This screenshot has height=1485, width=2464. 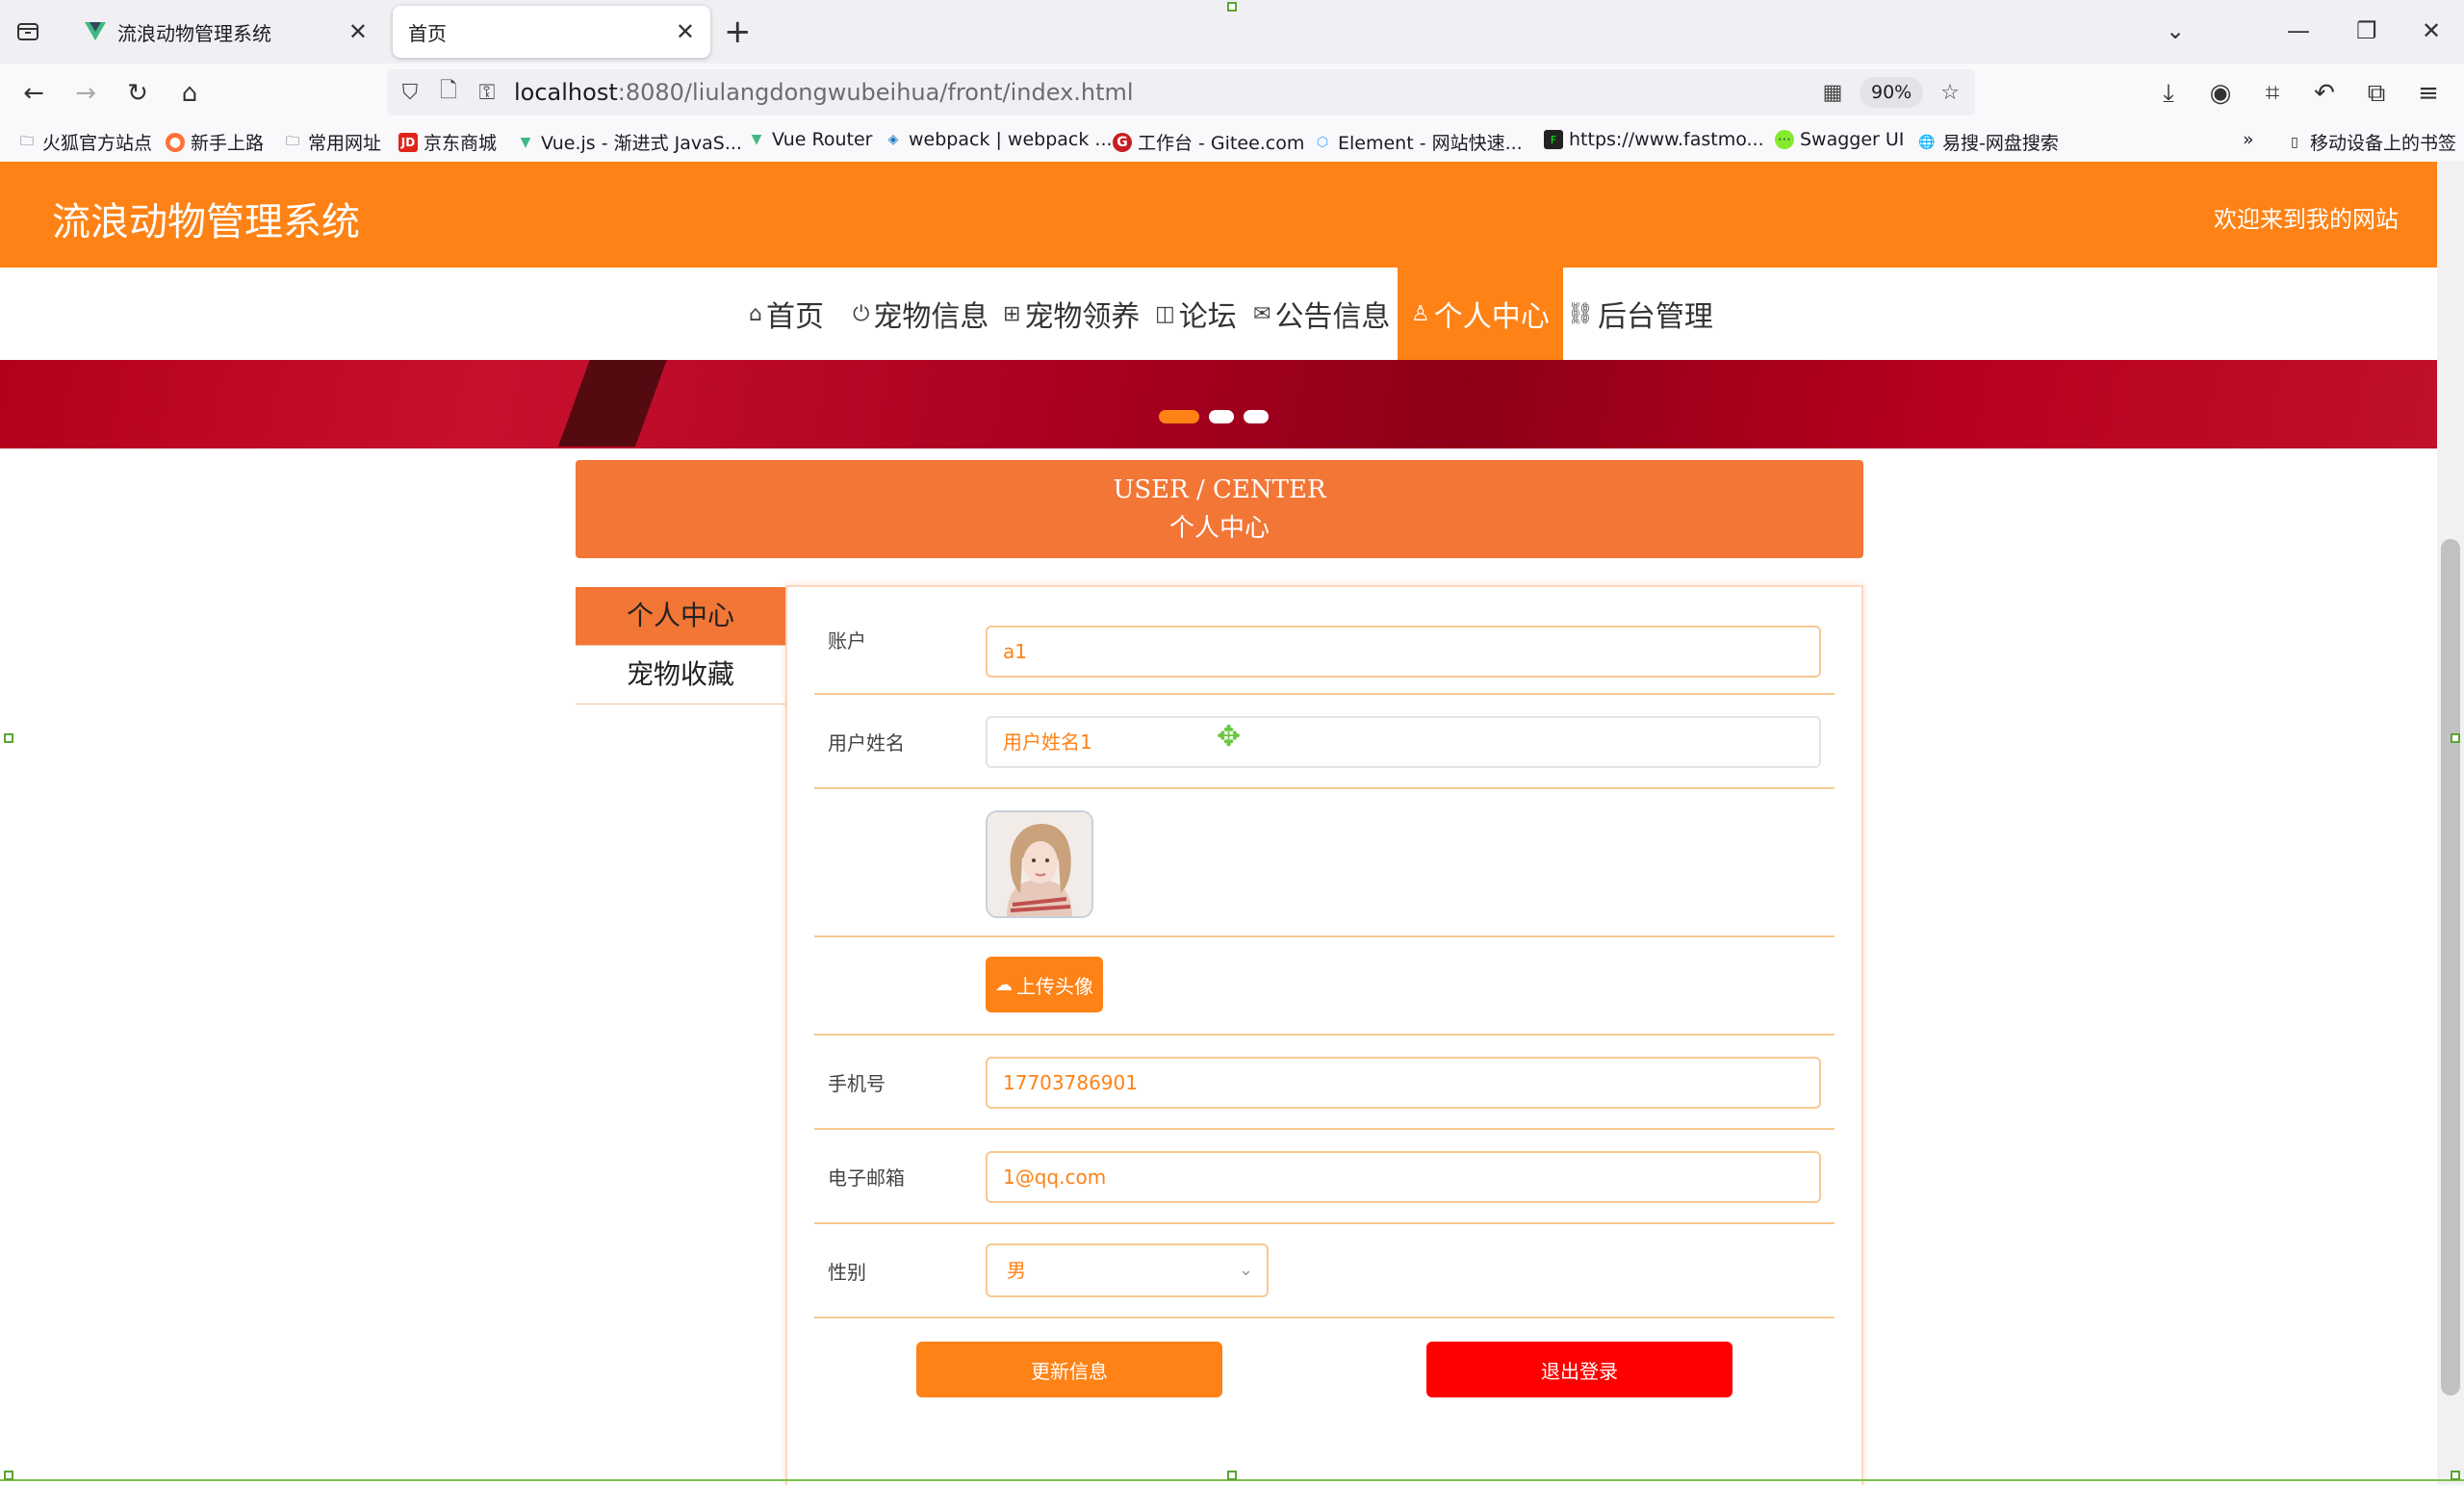 What do you see at coordinates (1927, 142) in the screenshot?
I see `globe-icon: 🌐` at bounding box center [1927, 142].